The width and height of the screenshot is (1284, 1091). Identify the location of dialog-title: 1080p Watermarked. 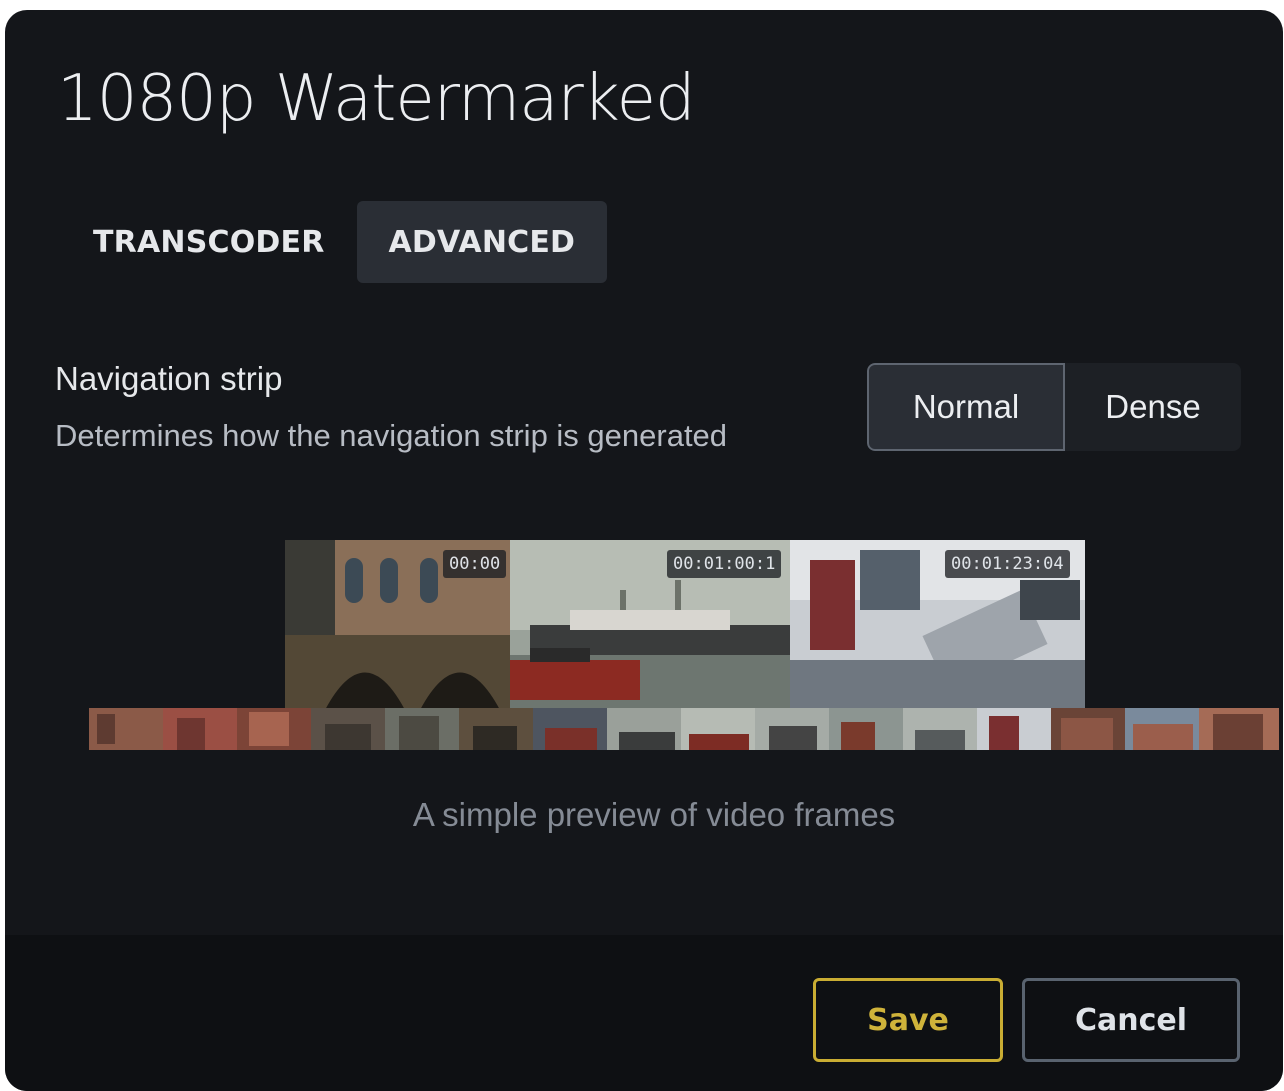
(376, 99).